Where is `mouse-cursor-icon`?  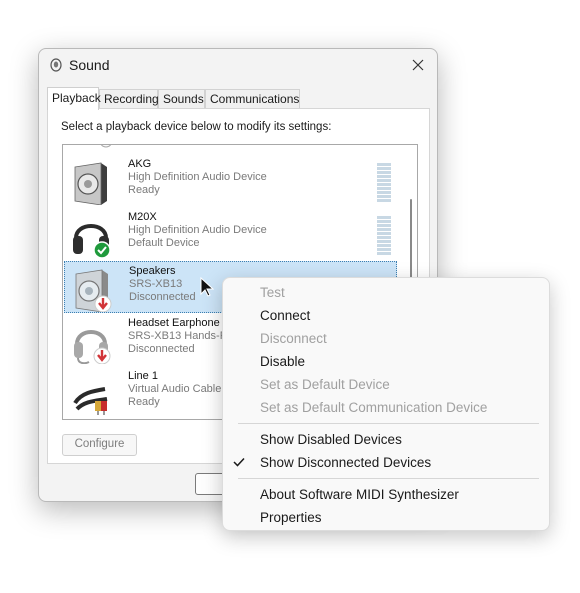 mouse-cursor-icon is located at coordinates (207, 287).